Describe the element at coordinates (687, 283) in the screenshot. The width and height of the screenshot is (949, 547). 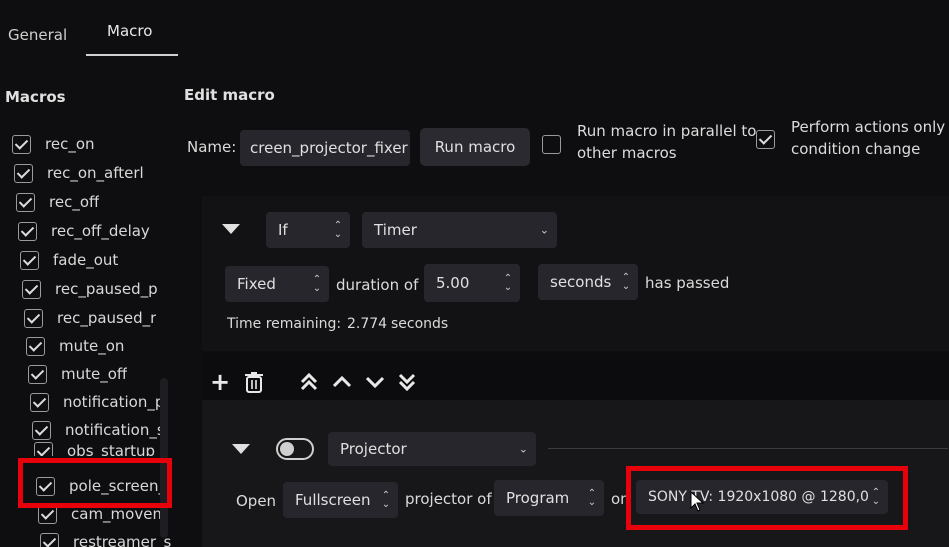
I see `has-passed-label: has passed` at that location.